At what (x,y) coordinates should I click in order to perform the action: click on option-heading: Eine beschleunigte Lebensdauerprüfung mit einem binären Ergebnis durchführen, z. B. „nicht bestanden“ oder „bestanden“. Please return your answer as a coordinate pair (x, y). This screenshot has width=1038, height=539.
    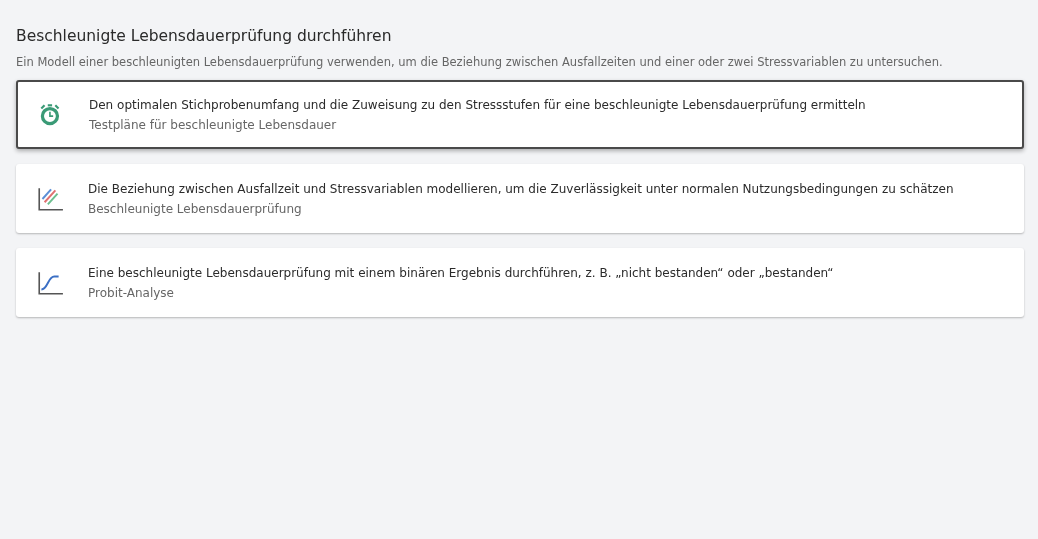
    Looking at the image, I should click on (461, 272).